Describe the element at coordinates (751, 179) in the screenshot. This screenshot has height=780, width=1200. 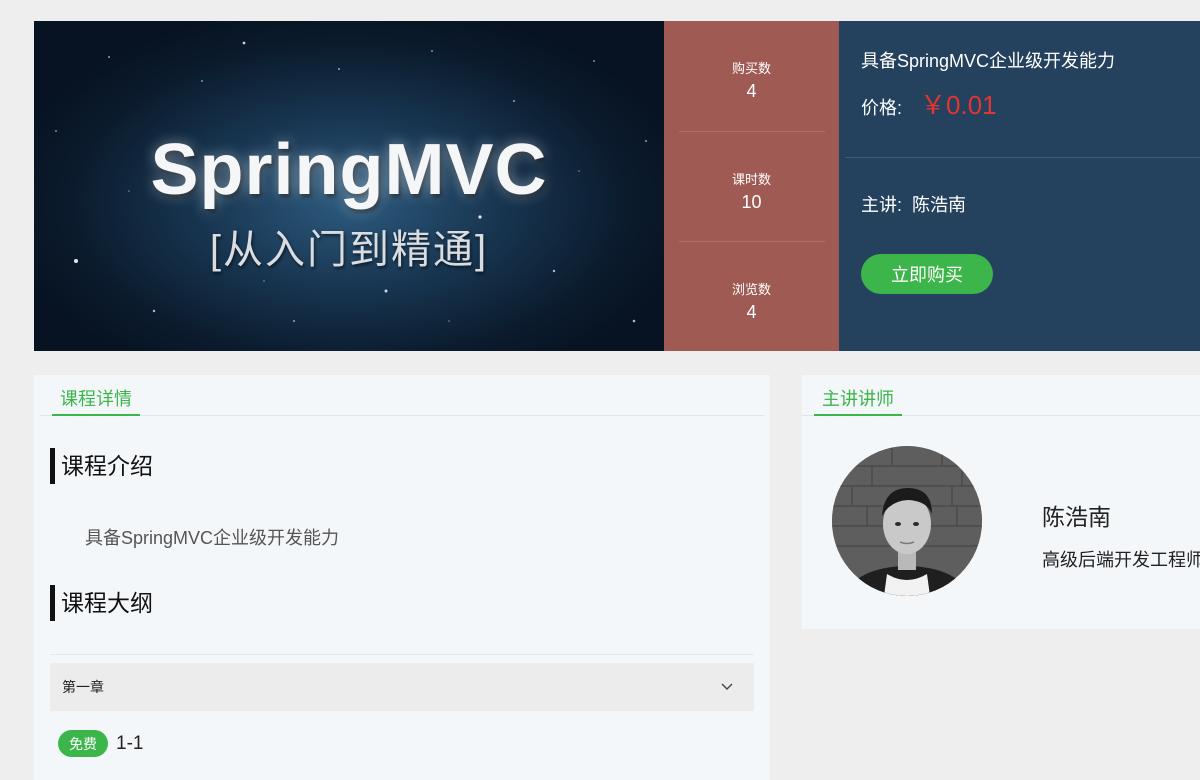
I see `stat-label: 课时数` at that location.